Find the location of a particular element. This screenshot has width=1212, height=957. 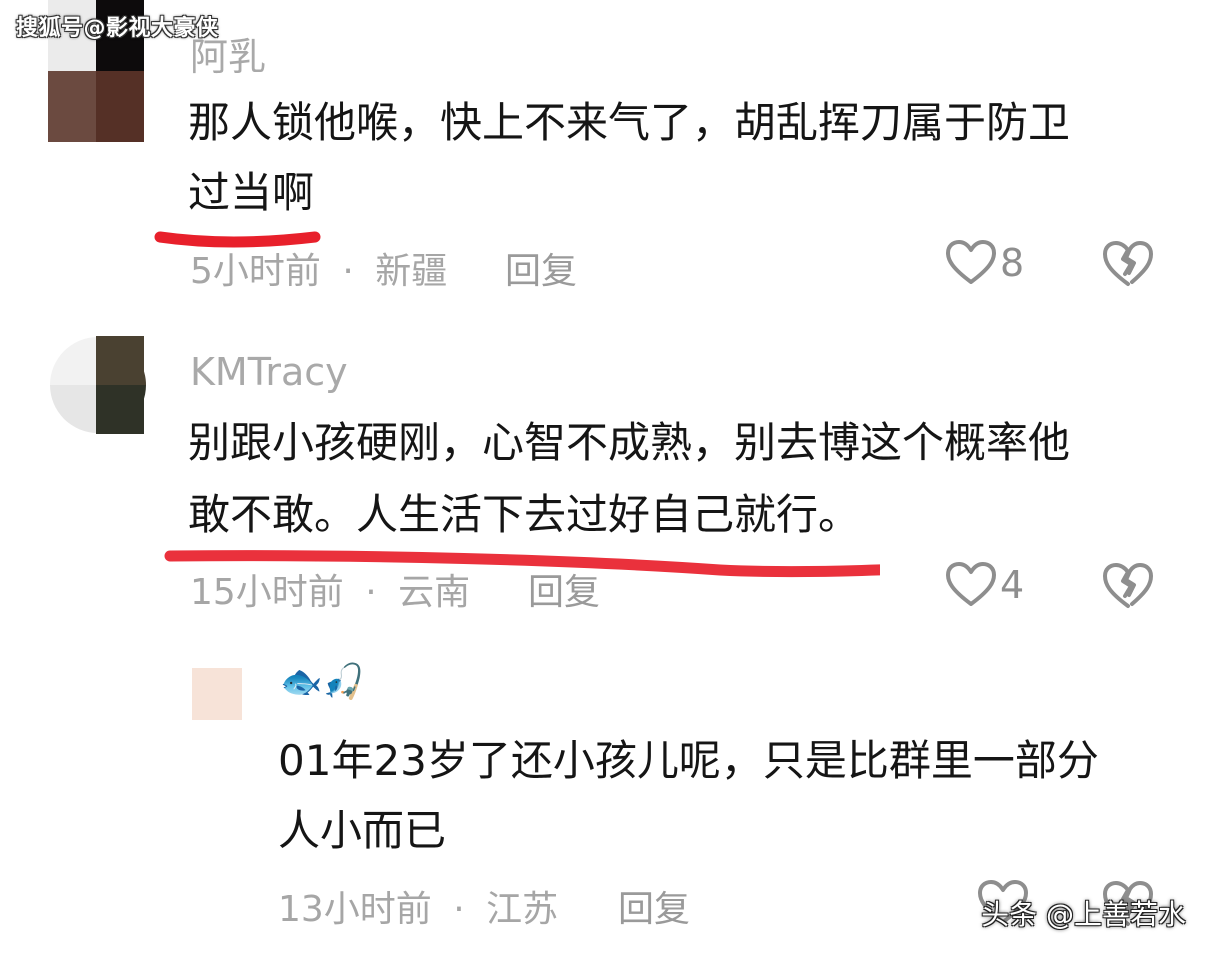

avatar-pixel-overlay is located at coordinates (120, 385).